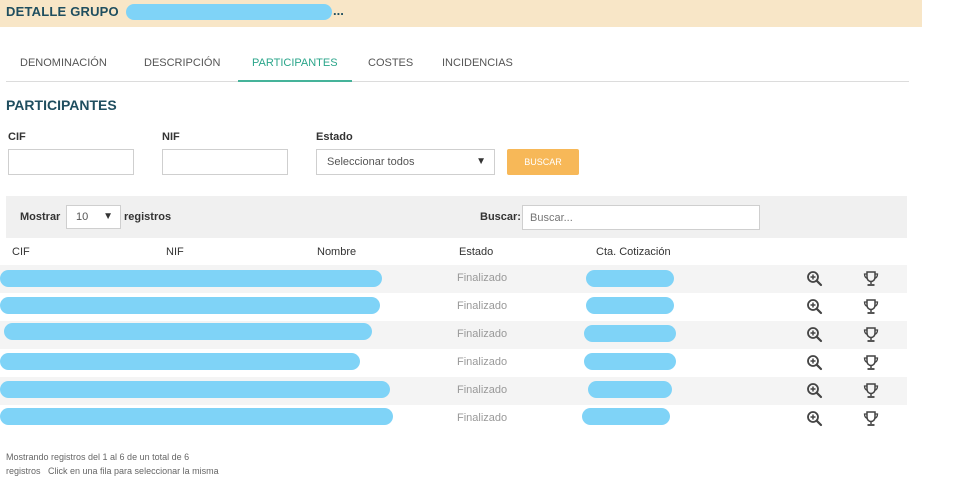 This screenshot has height=488, width=958. I want to click on estado-selected-value: Seleccionar todos, so click(371, 162).